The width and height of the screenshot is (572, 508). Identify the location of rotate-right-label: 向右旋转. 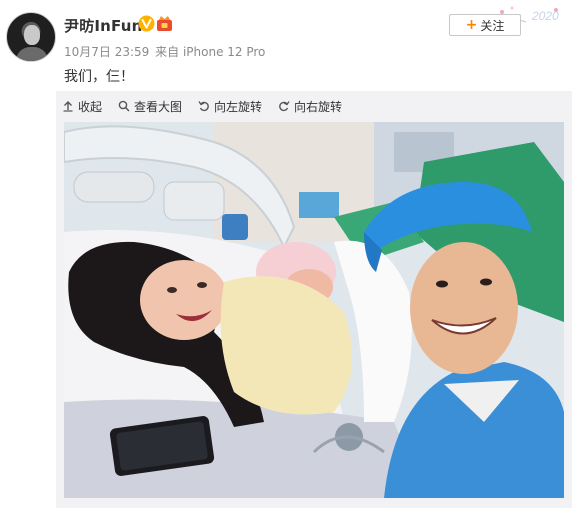
(318, 106).